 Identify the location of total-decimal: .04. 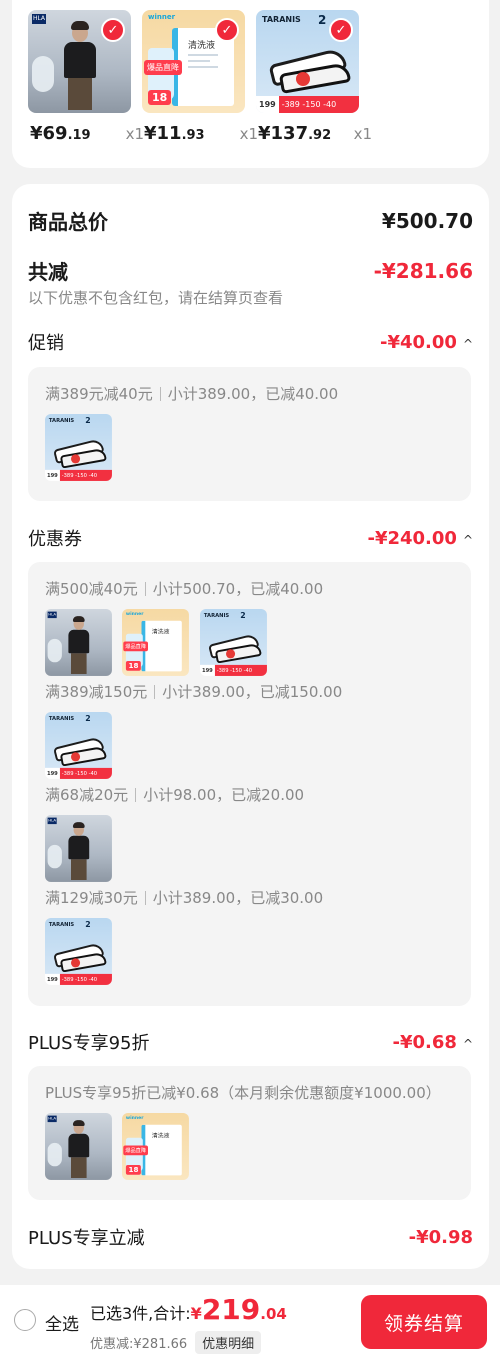
(273, 1314).